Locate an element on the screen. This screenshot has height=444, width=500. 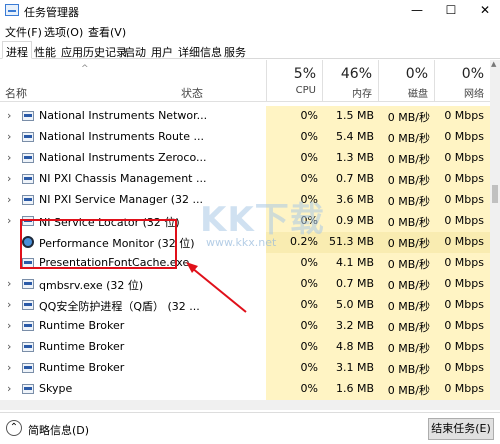
watermark-text: KK下载 is located at coordinates (262, 220).